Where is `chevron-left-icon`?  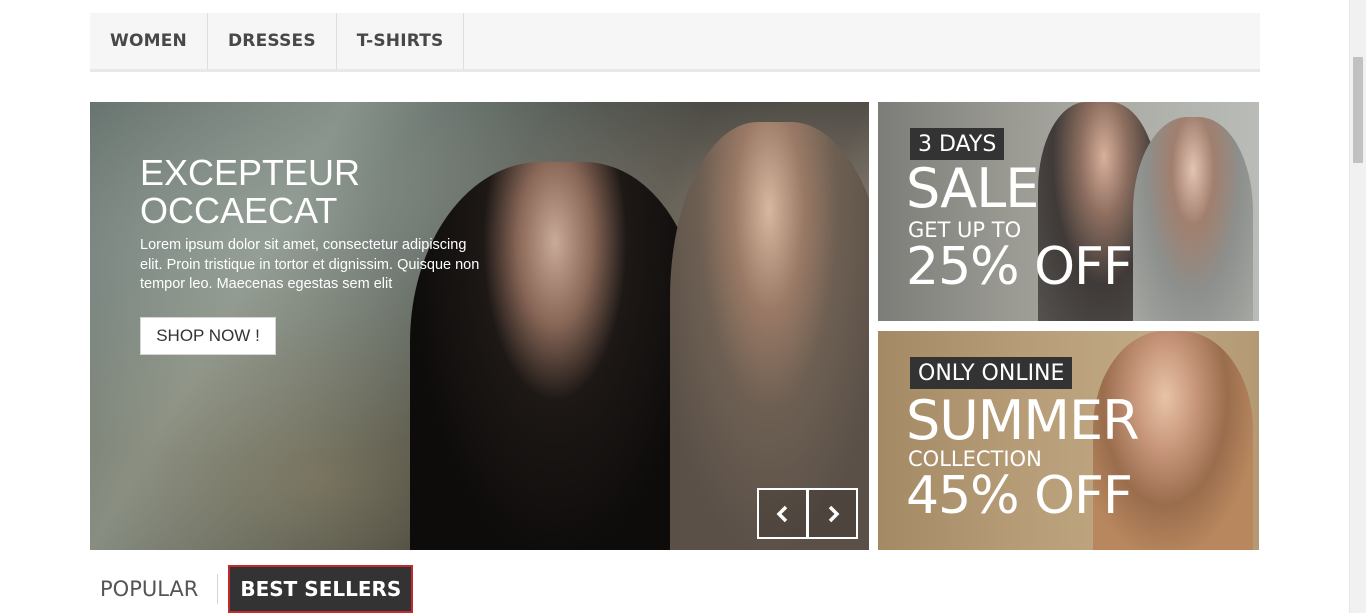
chevron-left-icon is located at coordinates (781, 513).